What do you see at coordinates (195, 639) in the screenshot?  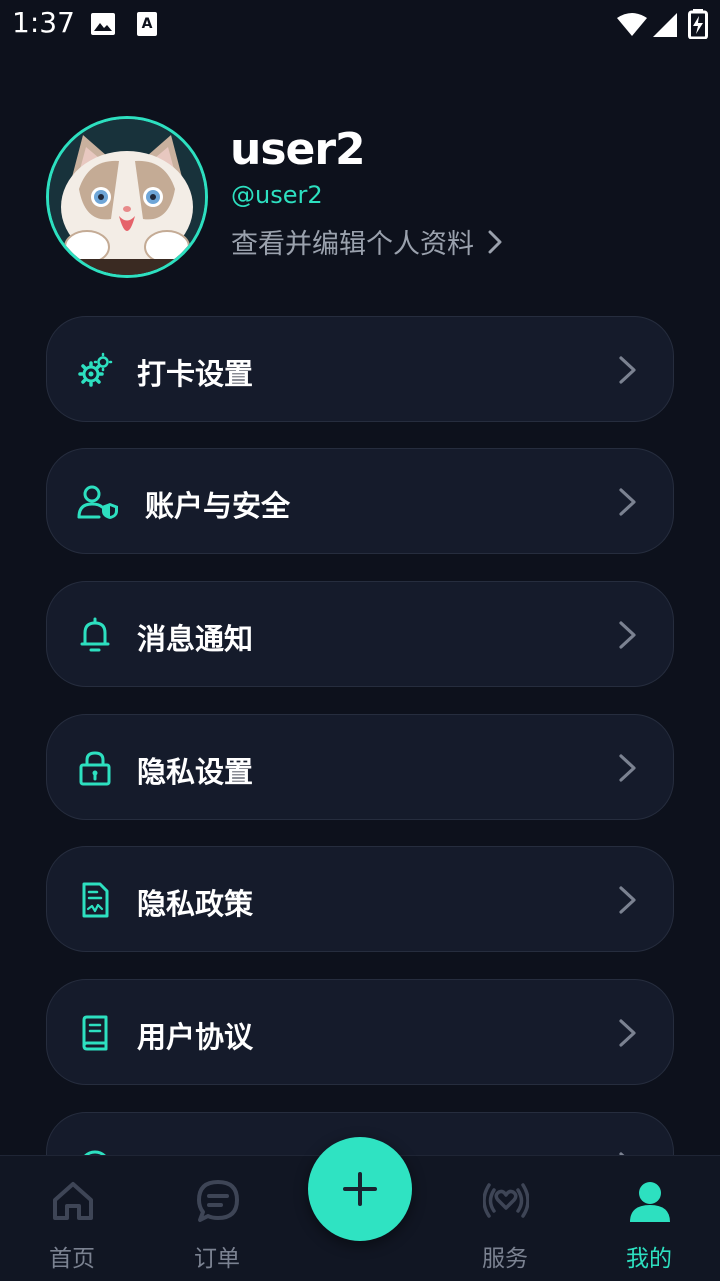 I see `menu-item-label: 消息通知` at bounding box center [195, 639].